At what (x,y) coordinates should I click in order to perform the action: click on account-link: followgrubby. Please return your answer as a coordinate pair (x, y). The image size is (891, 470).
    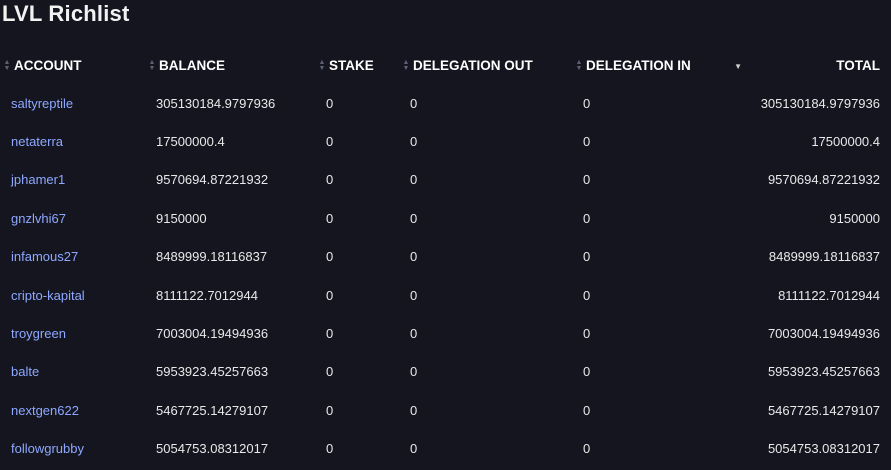
    Looking at the image, I should click on (72, 449).